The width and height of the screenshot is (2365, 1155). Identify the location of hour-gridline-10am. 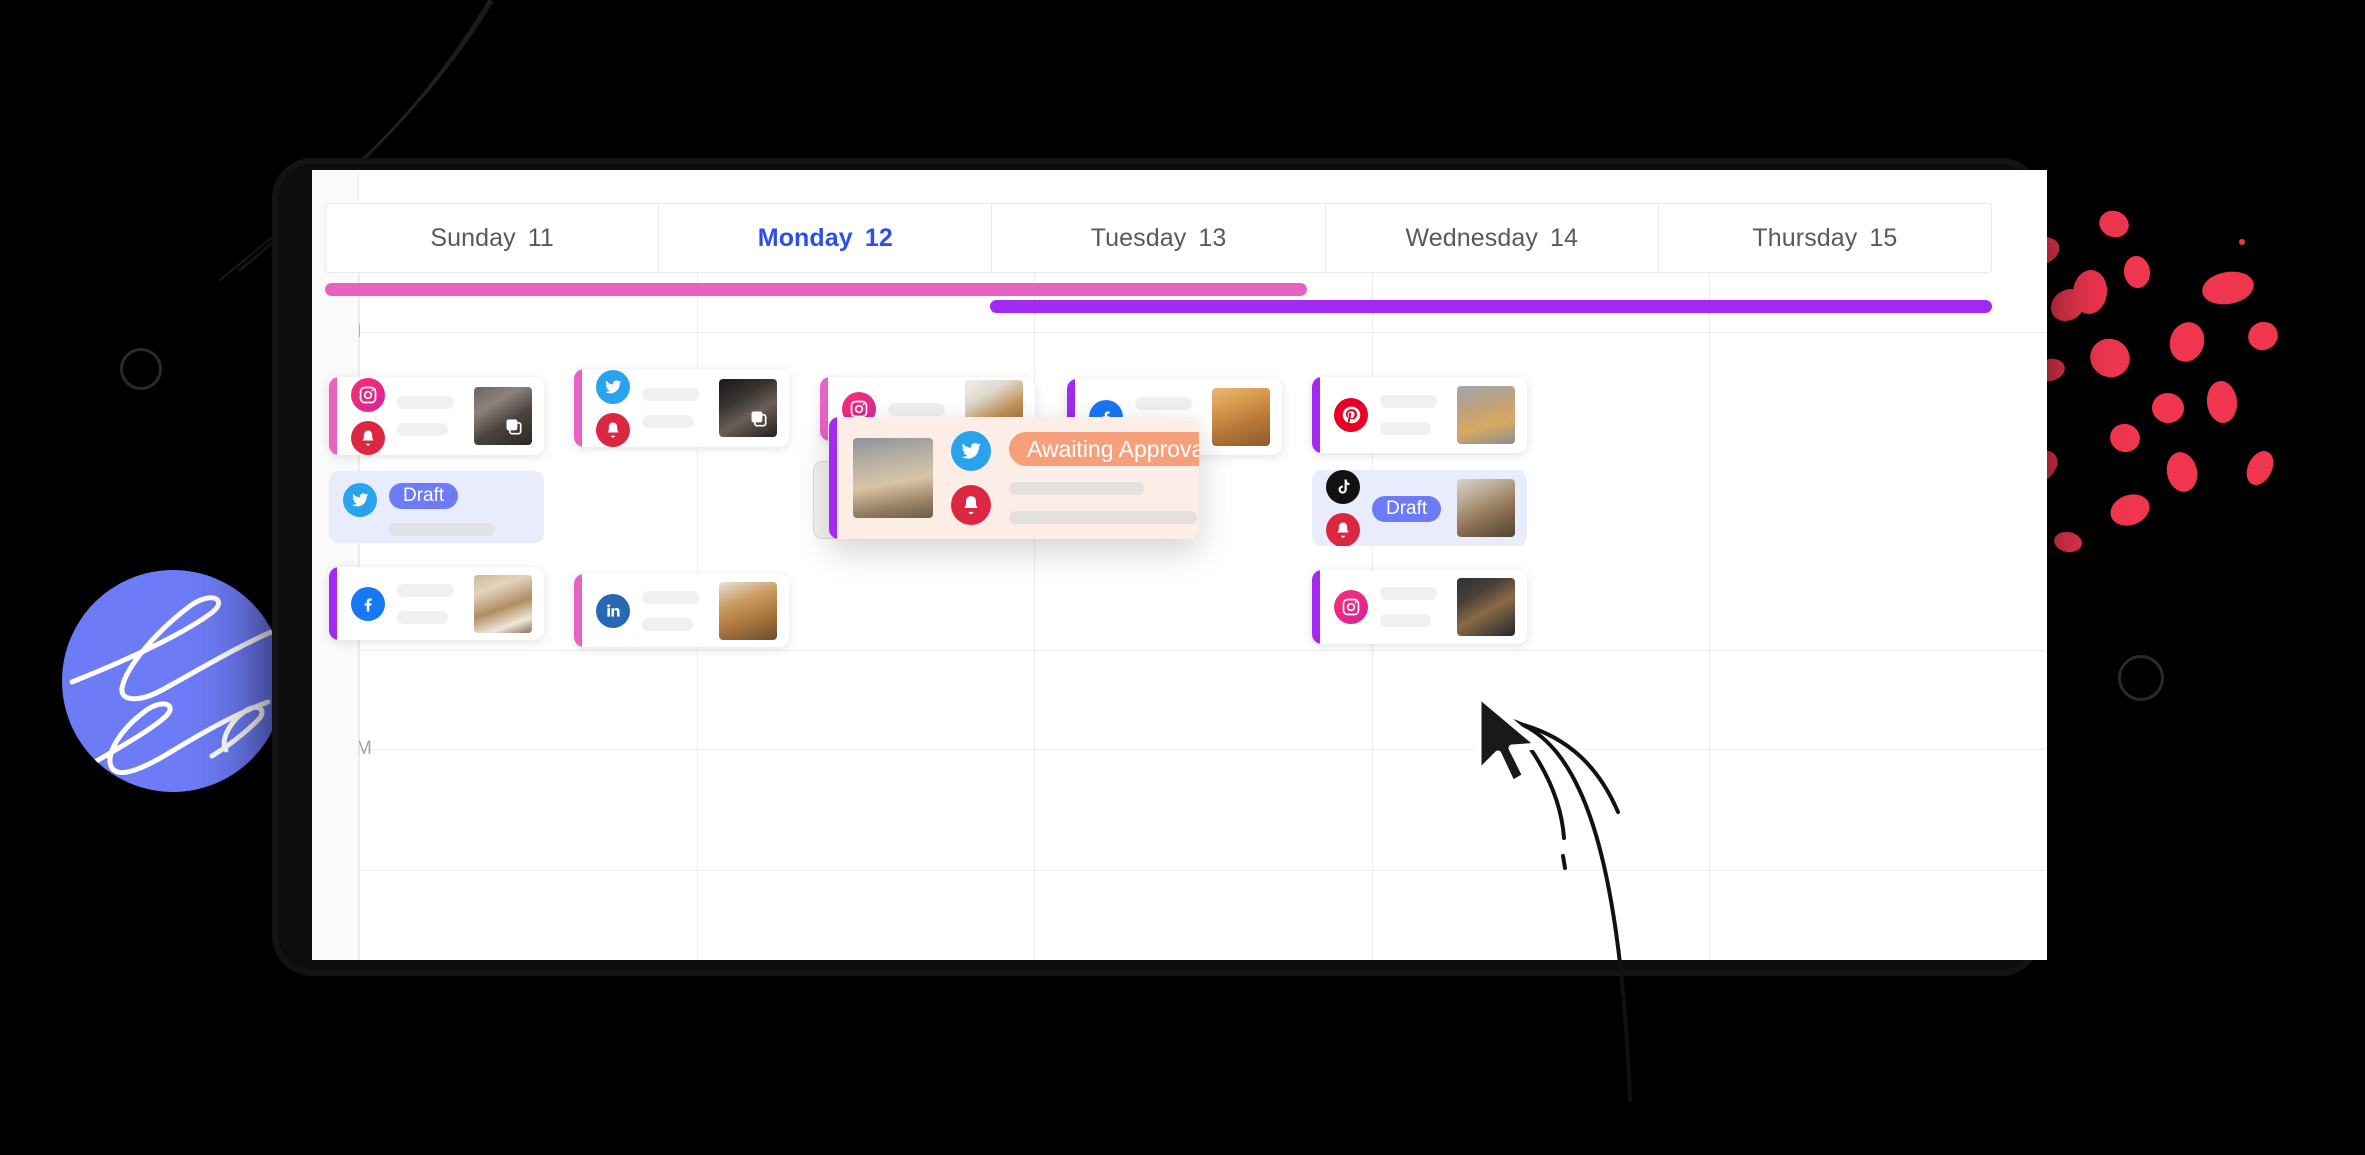
(1203, 749).